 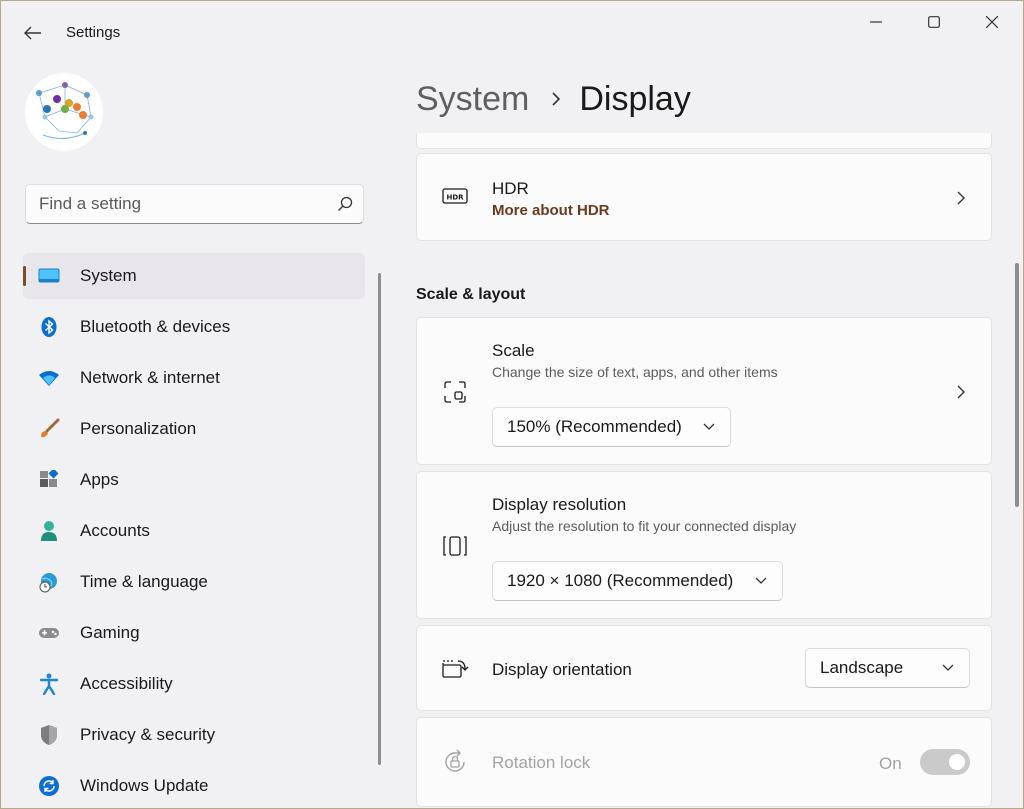 What do you see at coordinates (194, 276) in the screenshot?
I see `sidebar-item-system: System` at bounding box center [194, 276].